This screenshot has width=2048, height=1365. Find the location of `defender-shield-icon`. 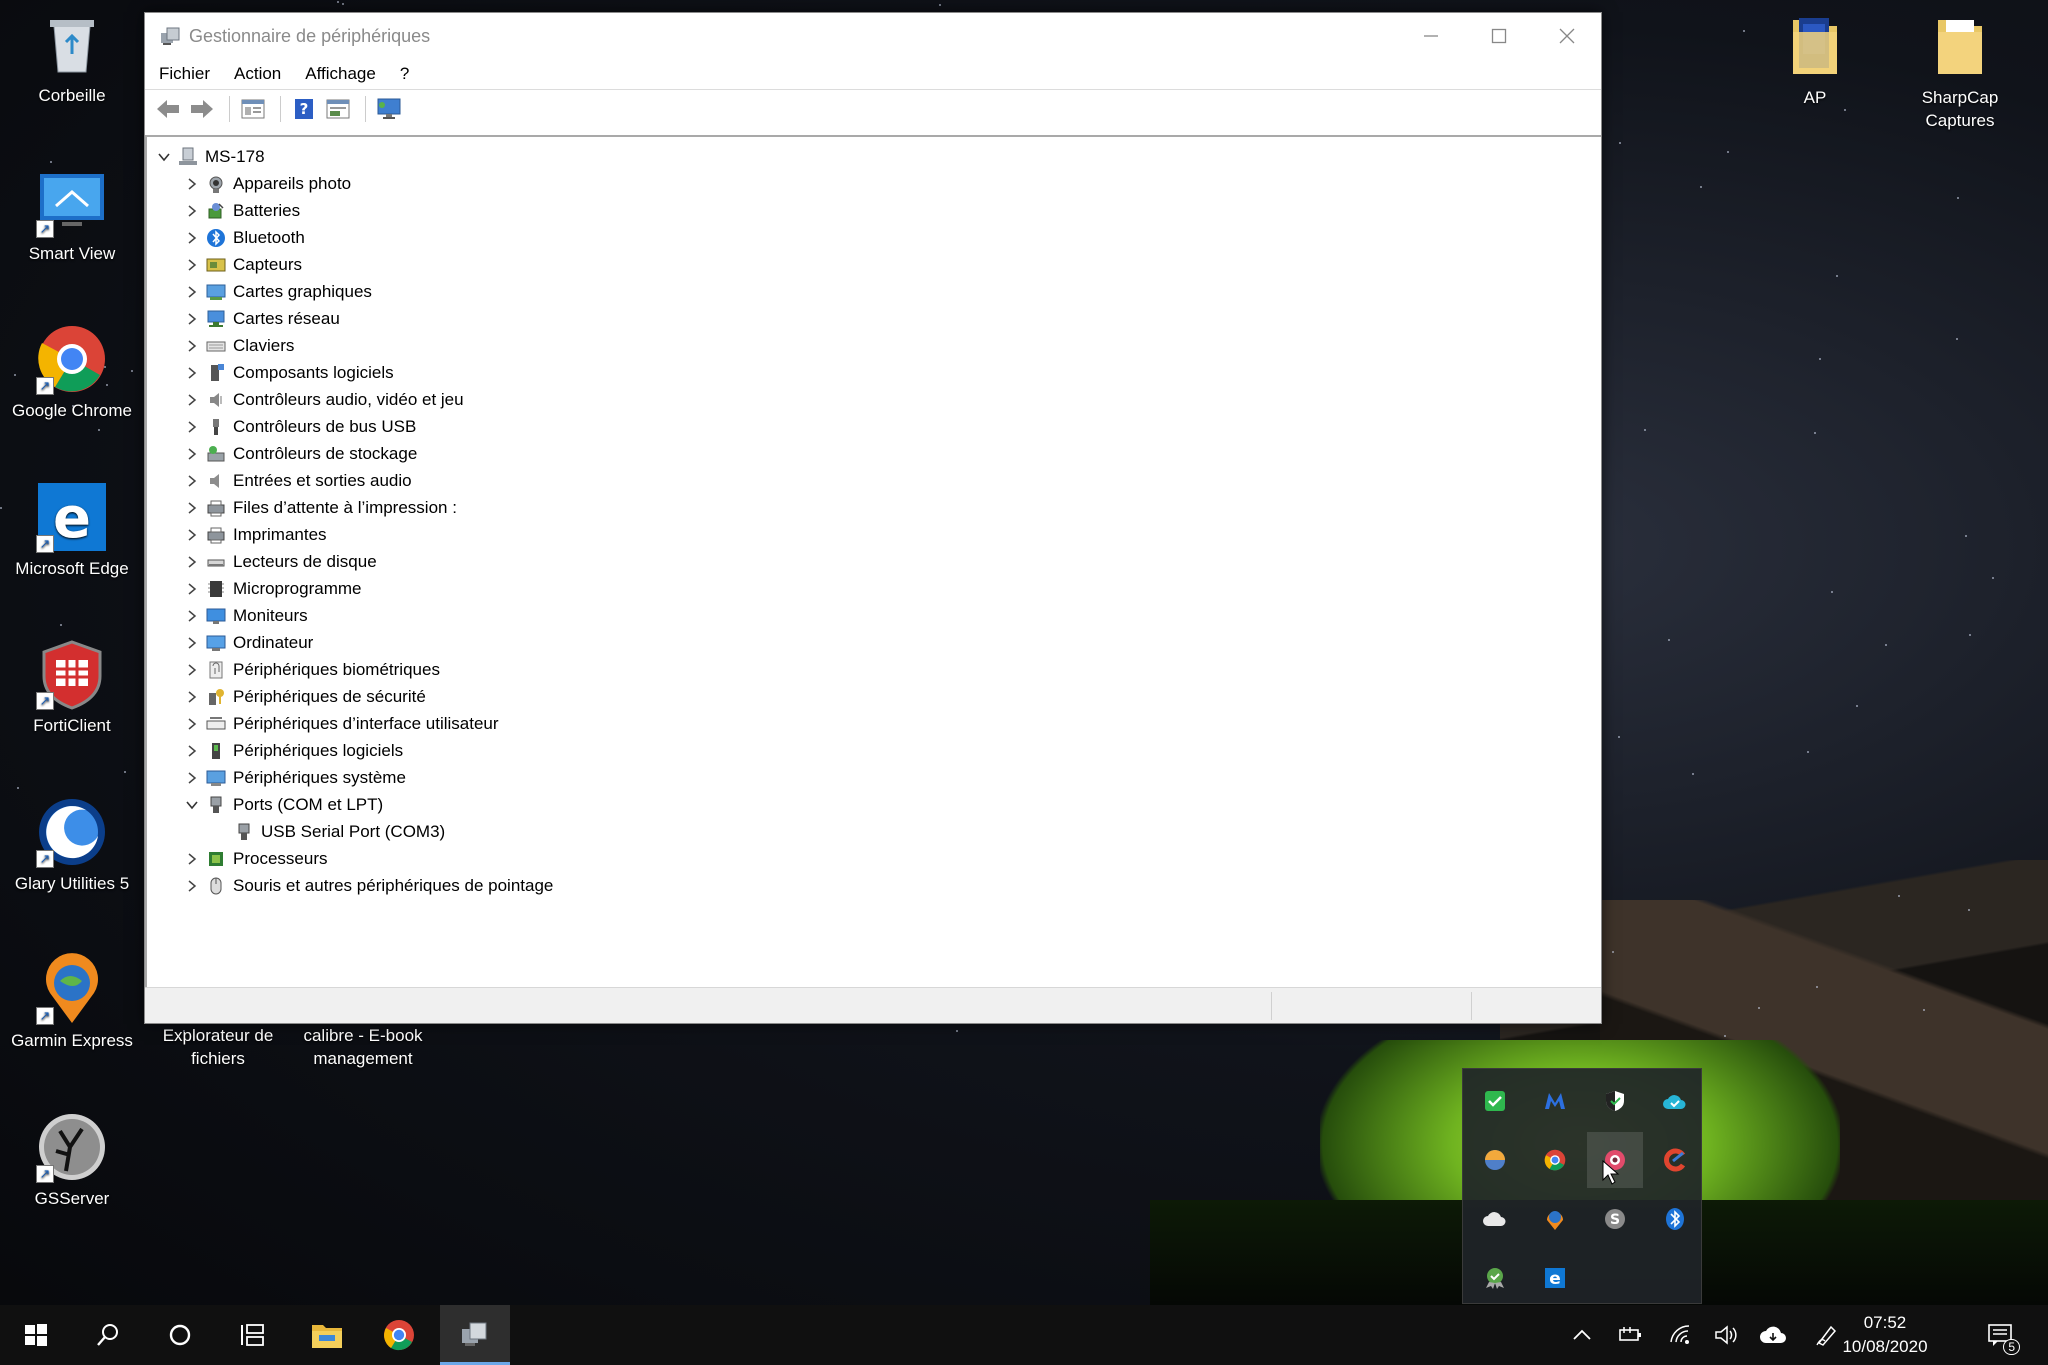

defender-shield-icon is located at coordinates (1615, 1101).